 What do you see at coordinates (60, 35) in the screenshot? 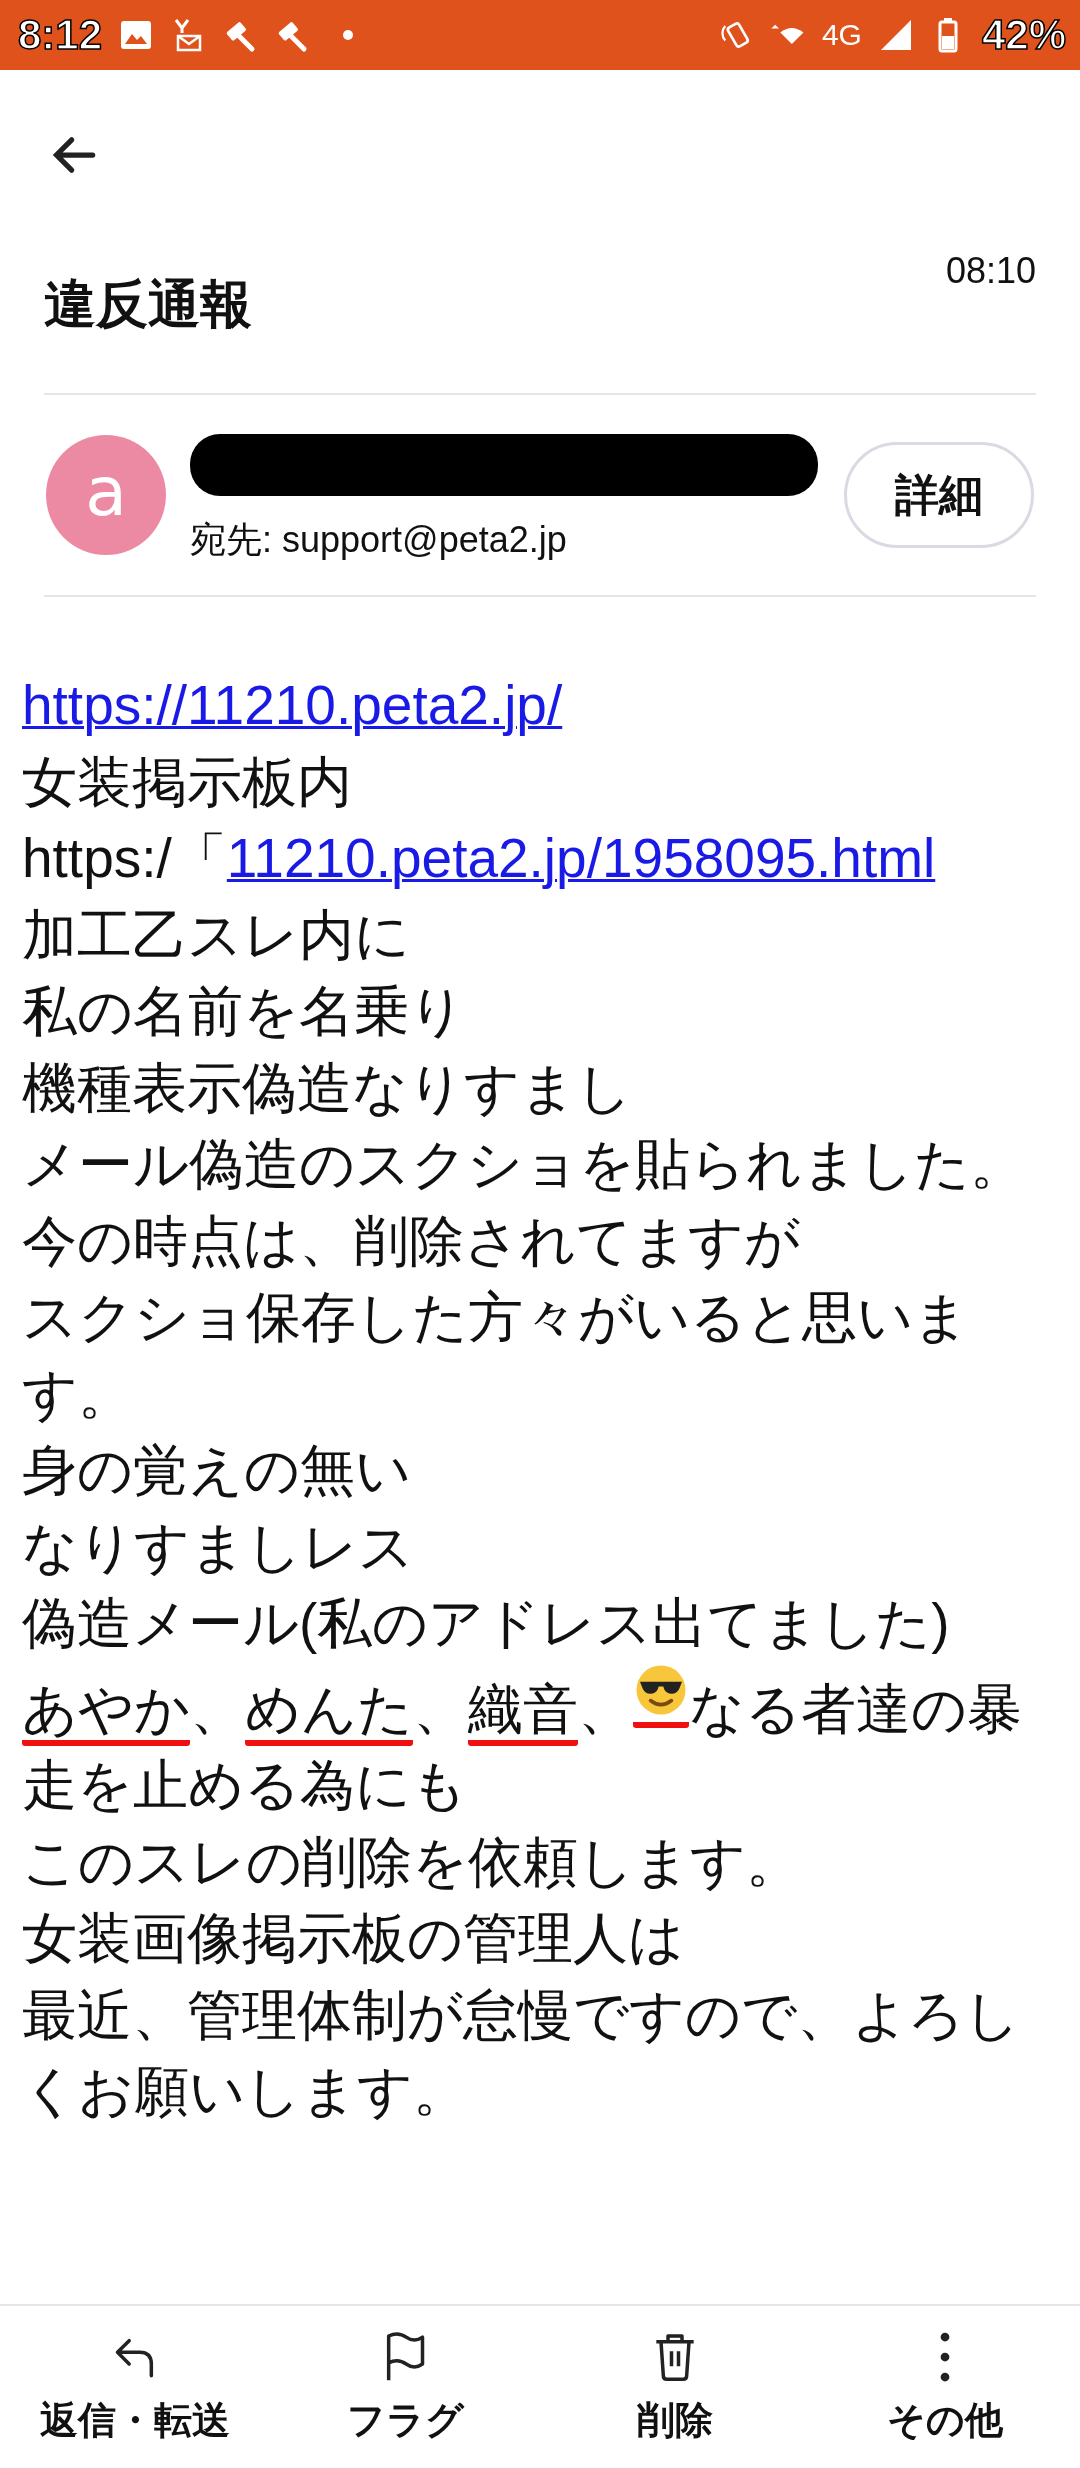
I see `clock: 8:12` at bounding box center [60, 35].